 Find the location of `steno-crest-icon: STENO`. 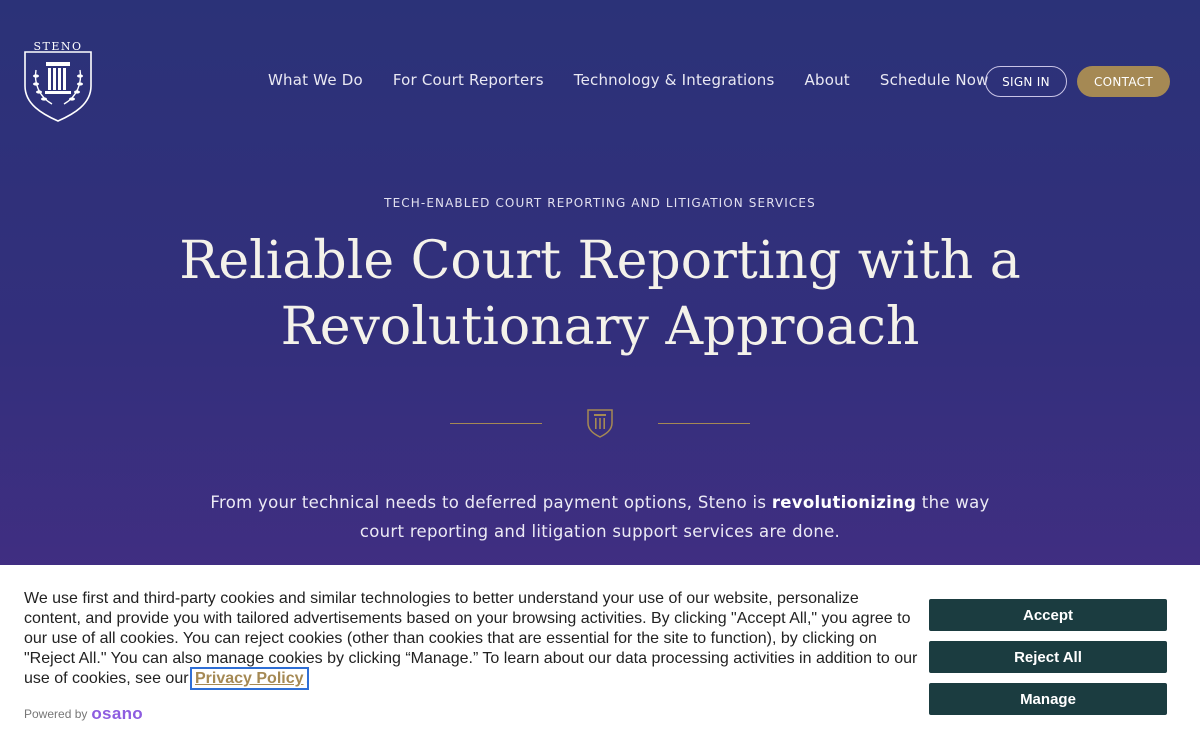

steno-crest-icon: STENO is located at coordinates (58, 81).